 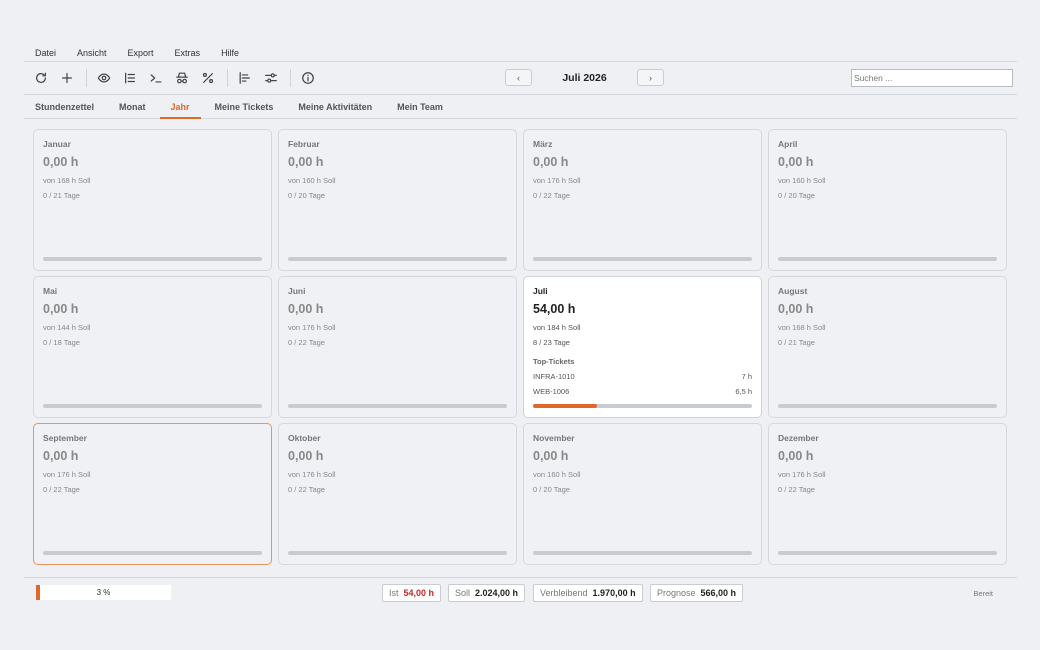 What do you see at coordinates (130, 78) in the screenshot?
I see `list-button` at bounding box center [130, 78].